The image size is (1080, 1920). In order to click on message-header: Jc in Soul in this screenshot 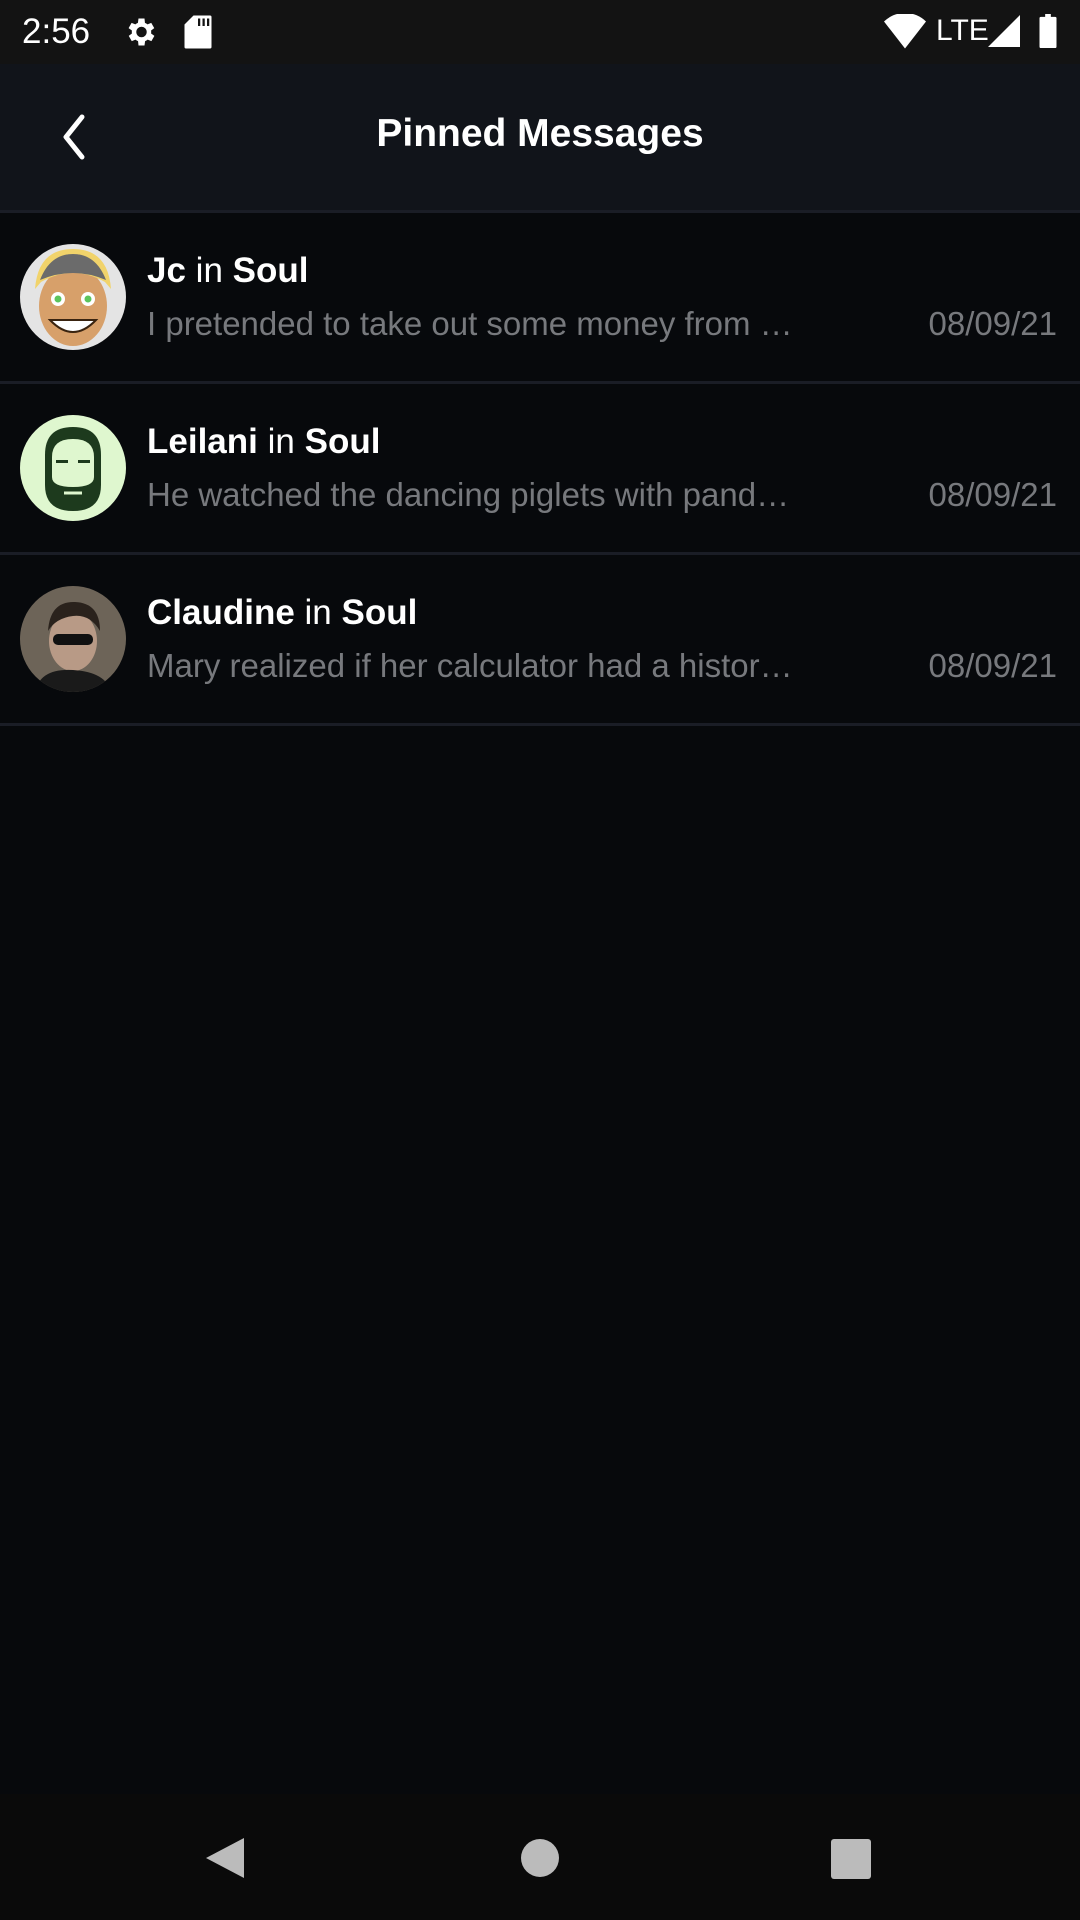, I will do `click(227, 271)`.